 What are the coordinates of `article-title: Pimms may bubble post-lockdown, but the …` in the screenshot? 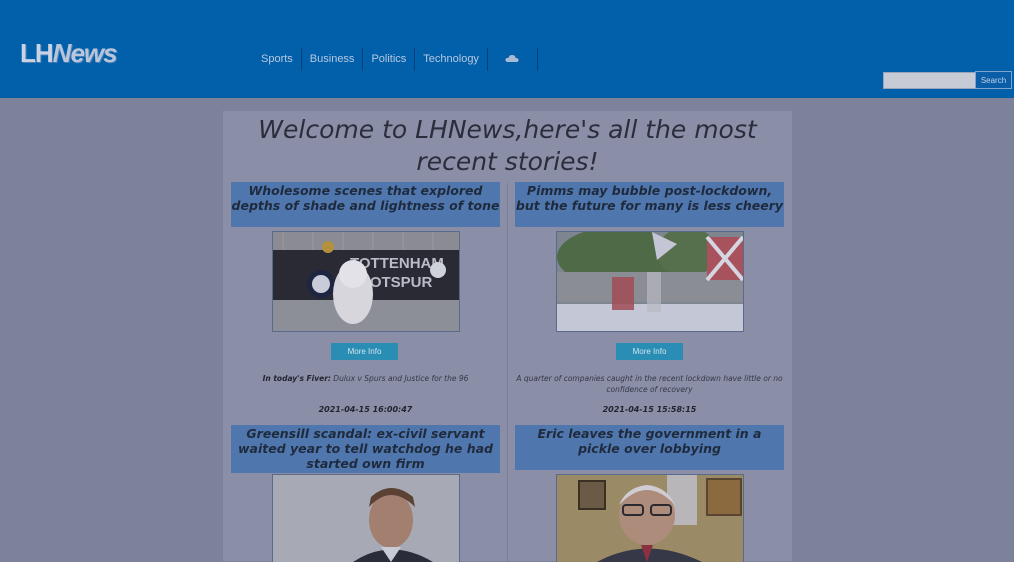 It's located at (649, 204).